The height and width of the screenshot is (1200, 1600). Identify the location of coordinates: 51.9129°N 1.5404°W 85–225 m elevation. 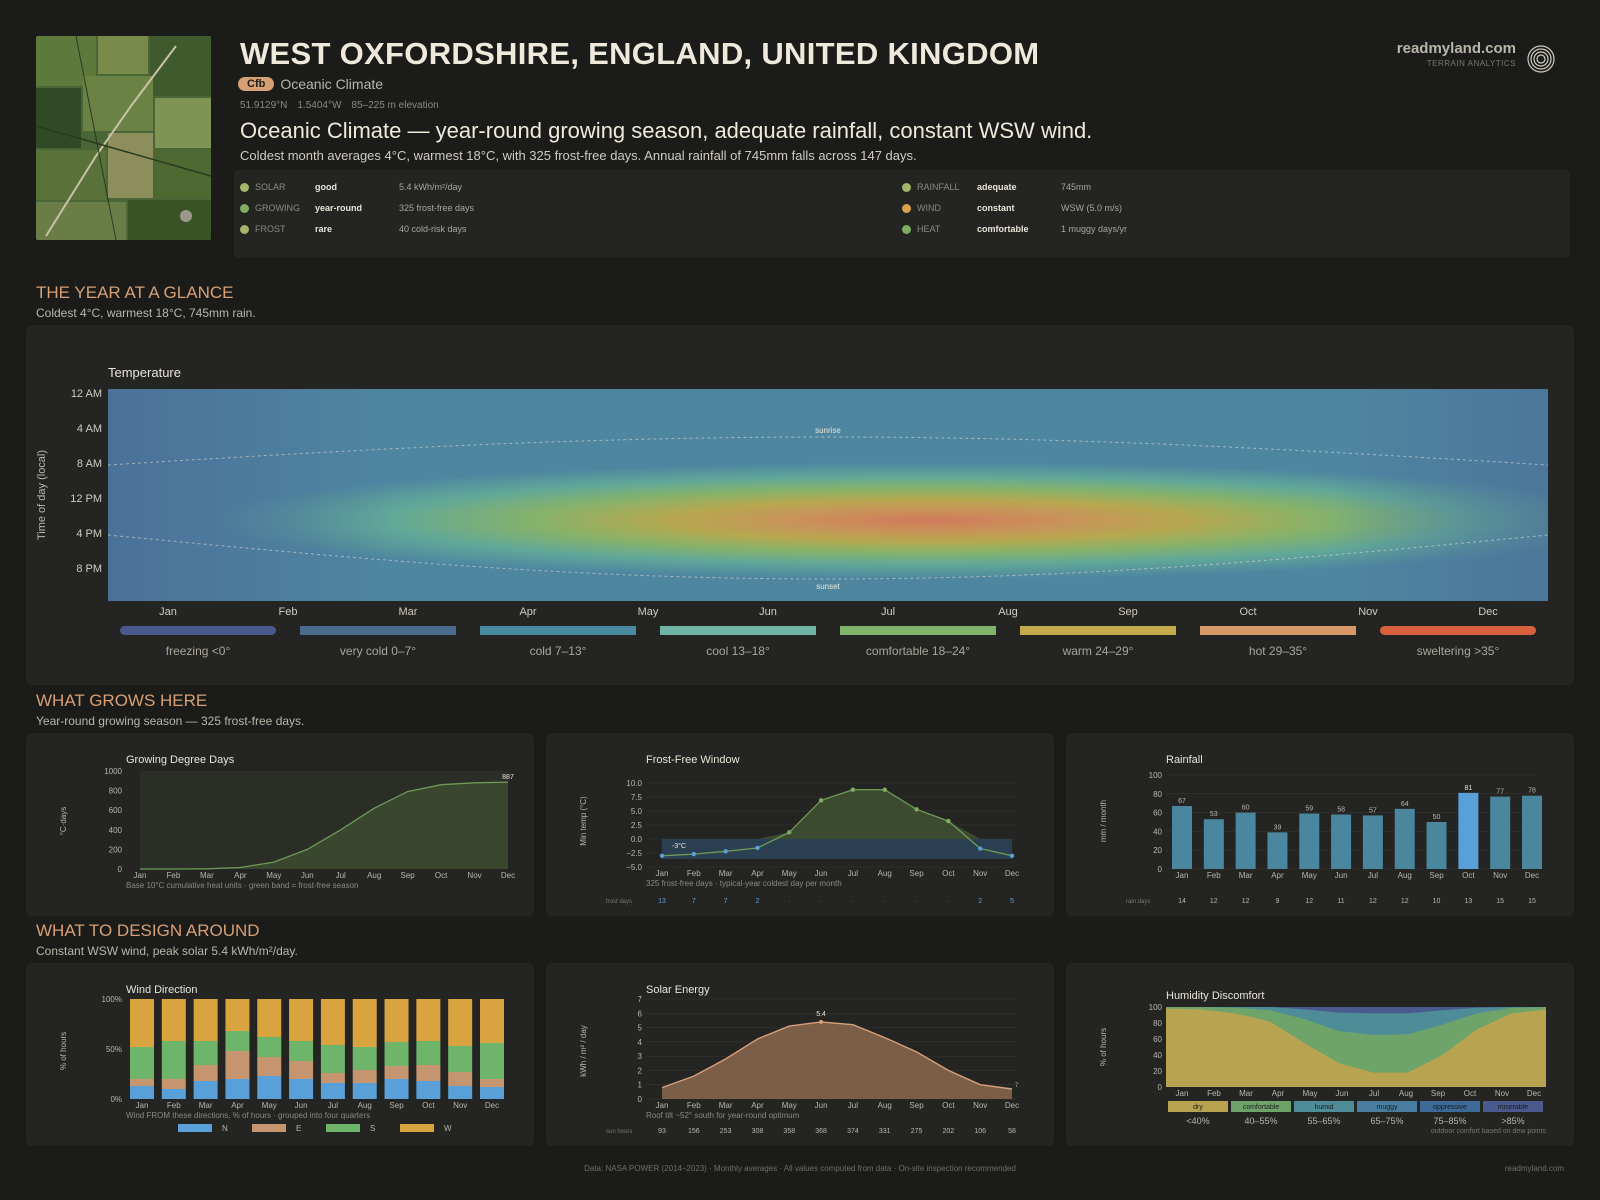
(339, 105).